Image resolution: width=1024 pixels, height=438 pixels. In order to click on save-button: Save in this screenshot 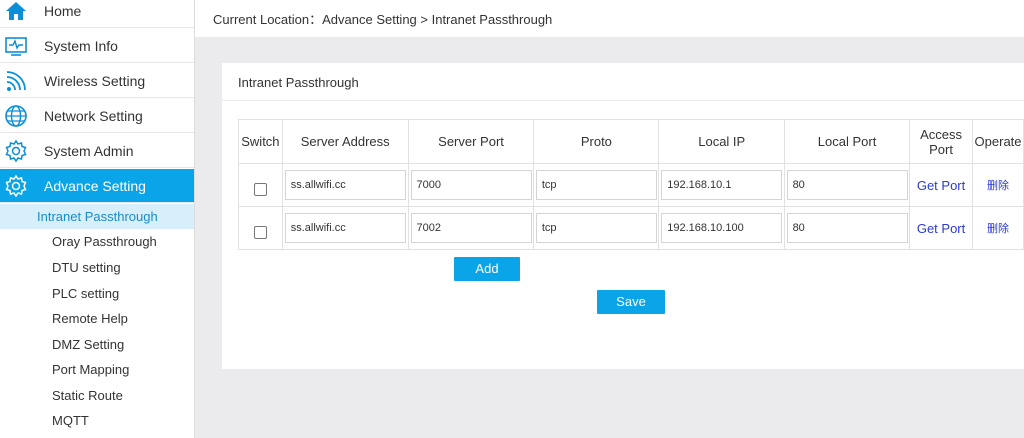, I will do `click(631, 302)`.